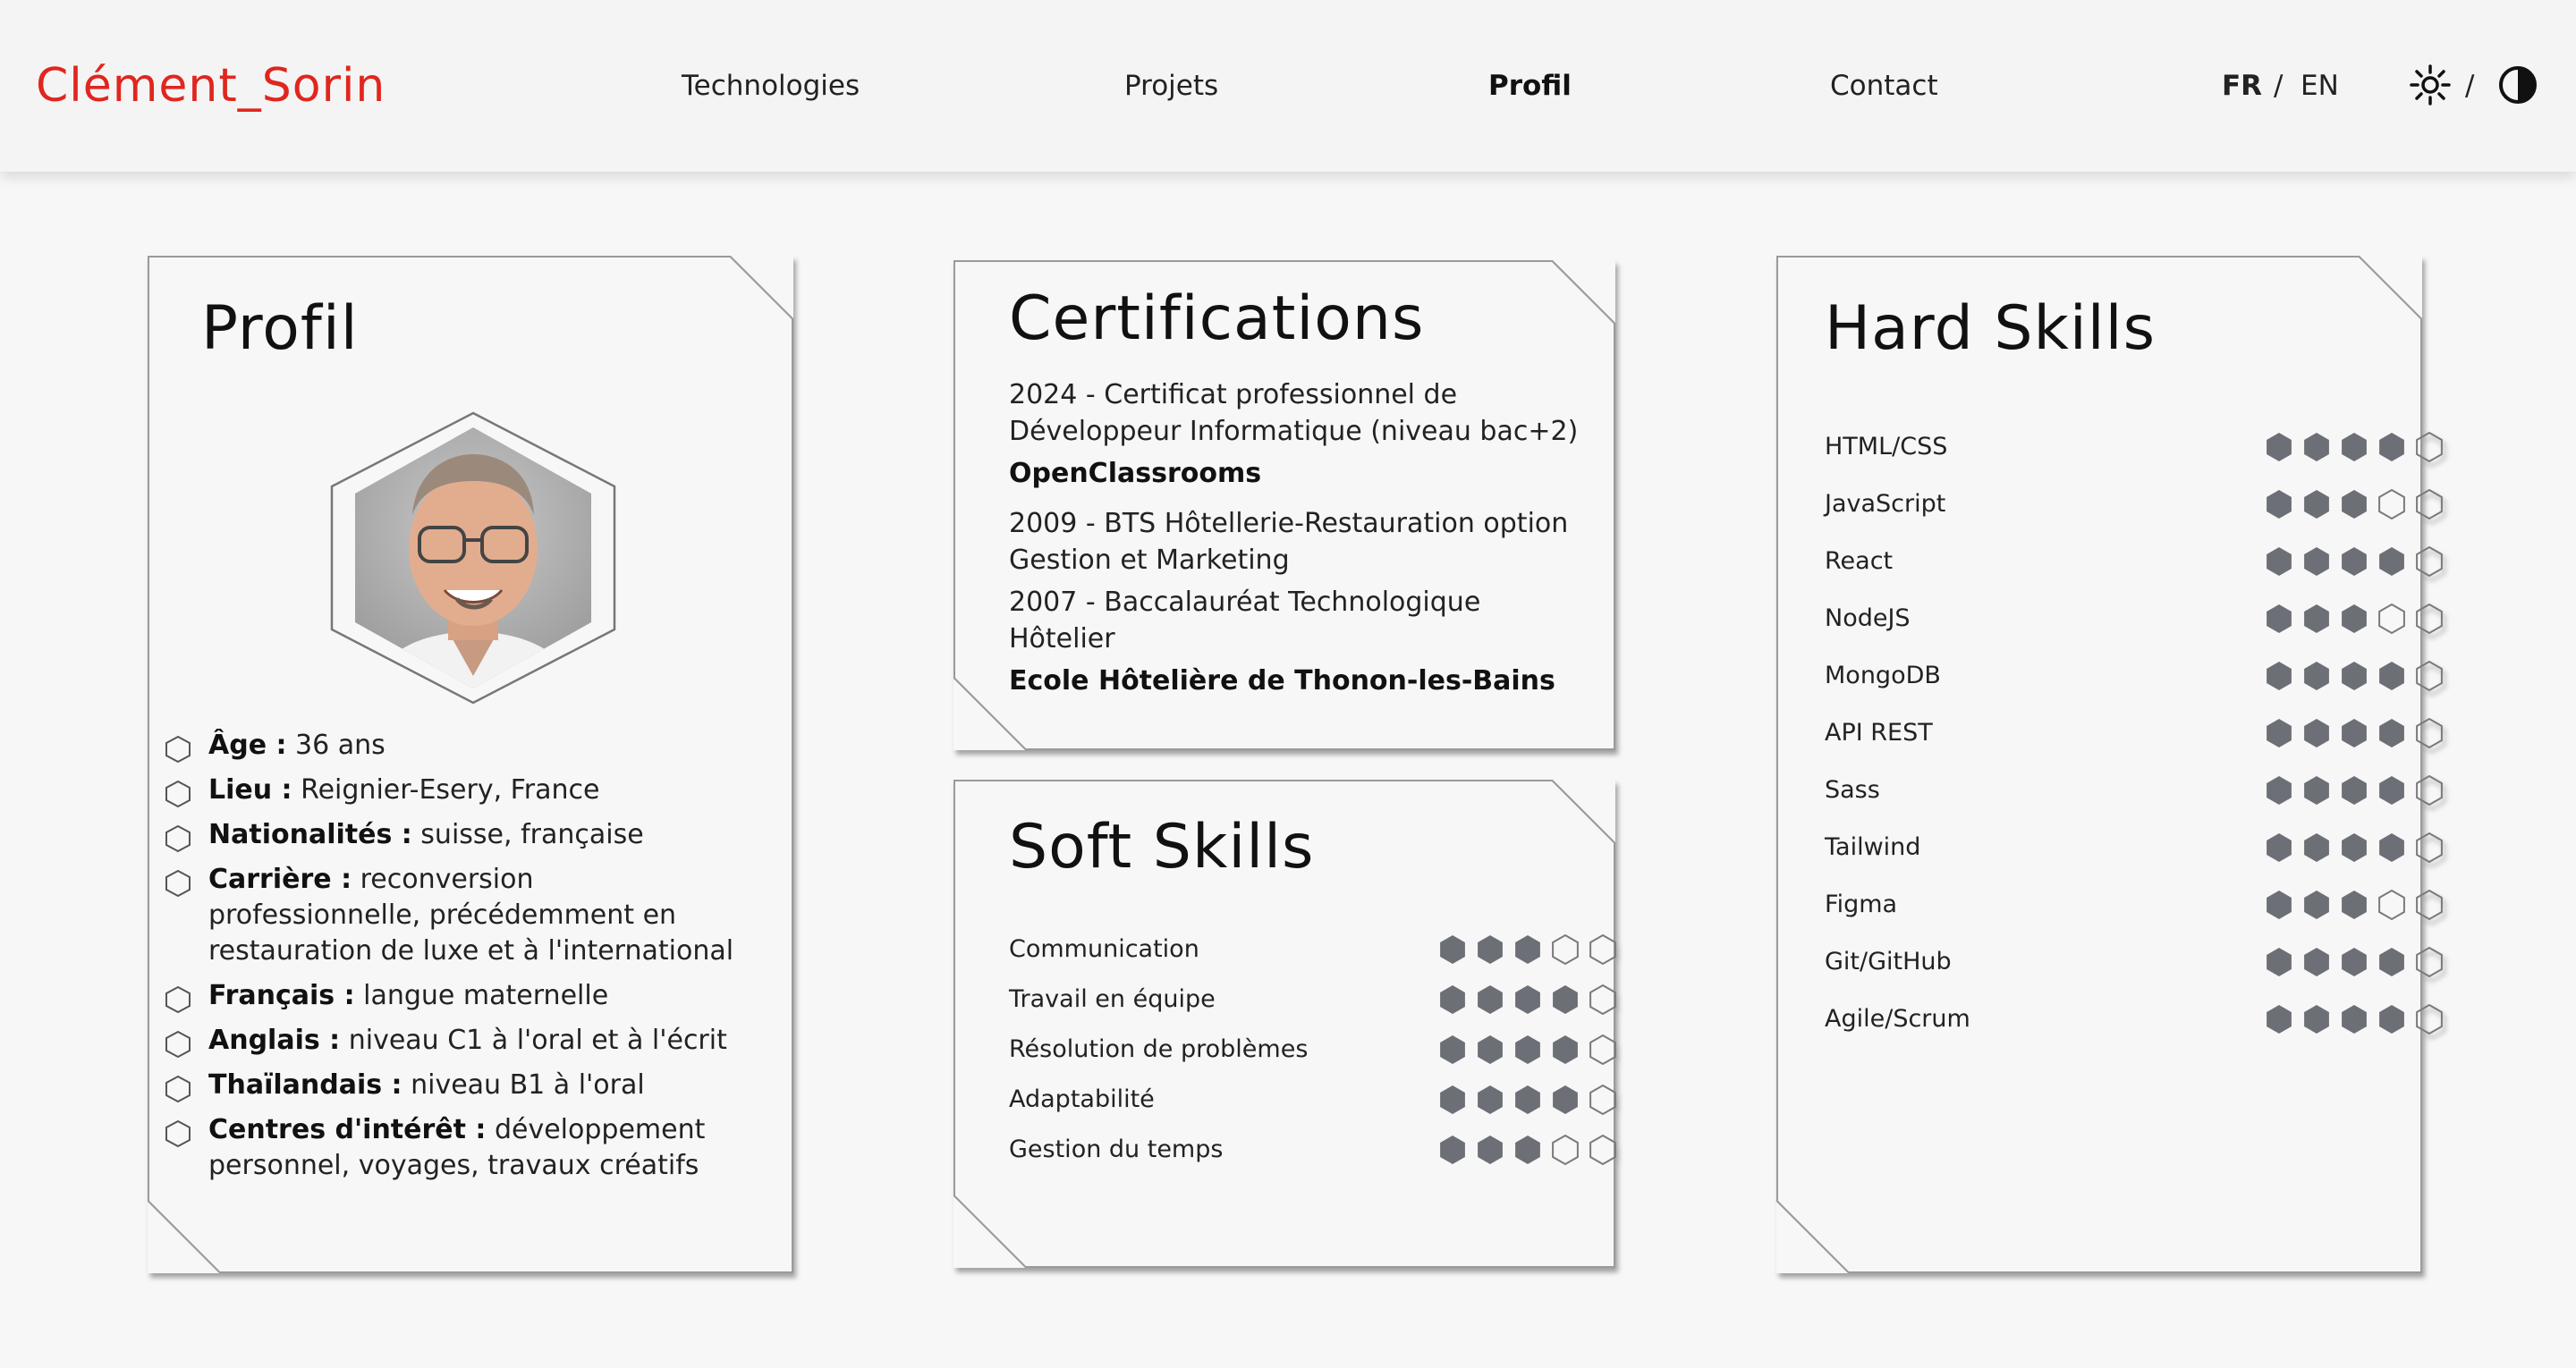  Describe the element at coordinates (1879, 733) in the screenshot. I see `skill-label: API REST` at that location.